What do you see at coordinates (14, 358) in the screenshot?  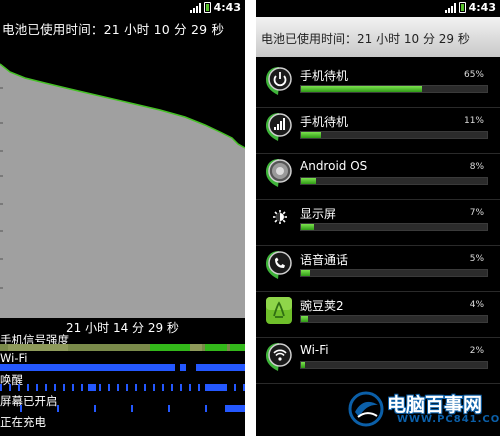 I see `track-label-wifi: Wi-Fi` at bounding box center [14, 358].